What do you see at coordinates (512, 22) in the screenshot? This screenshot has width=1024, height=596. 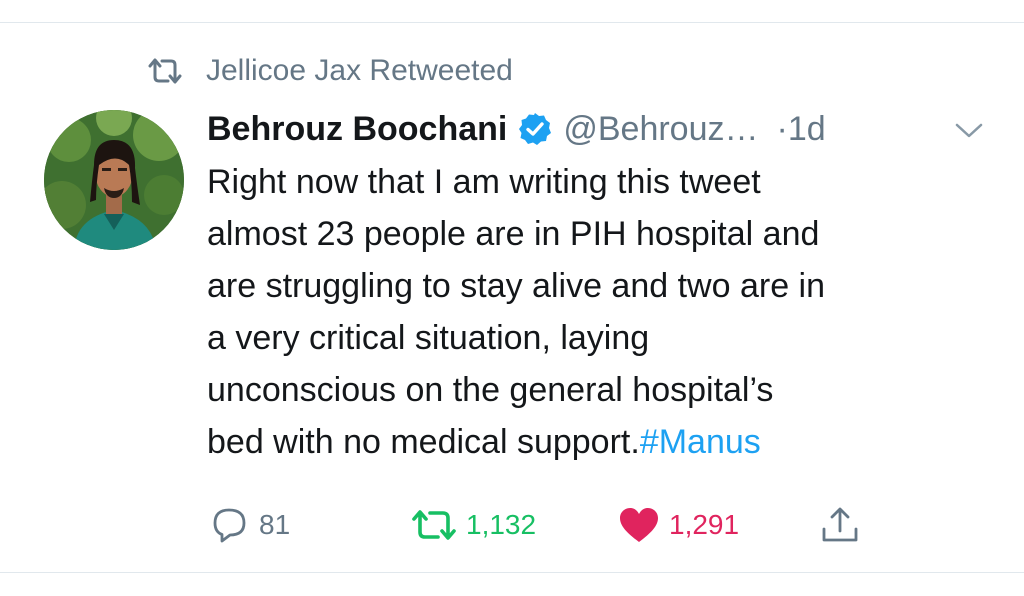 I see `top-divider` at bounding box center [512, 22].